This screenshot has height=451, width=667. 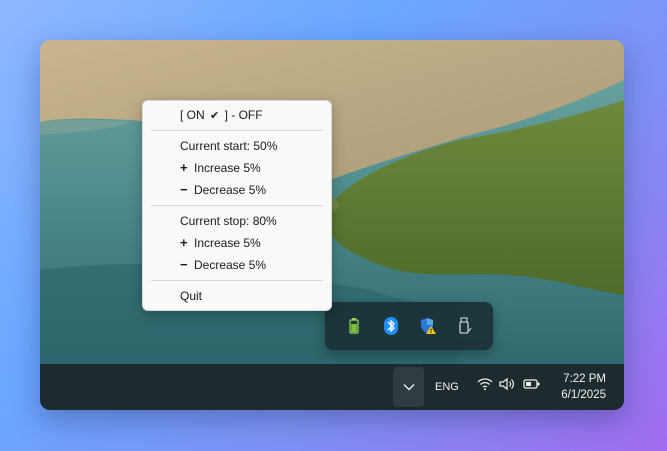 What do you see at coordinates (532, 384) in the screenshot?
I see `battery-icon` at bounding box center [532, 384].